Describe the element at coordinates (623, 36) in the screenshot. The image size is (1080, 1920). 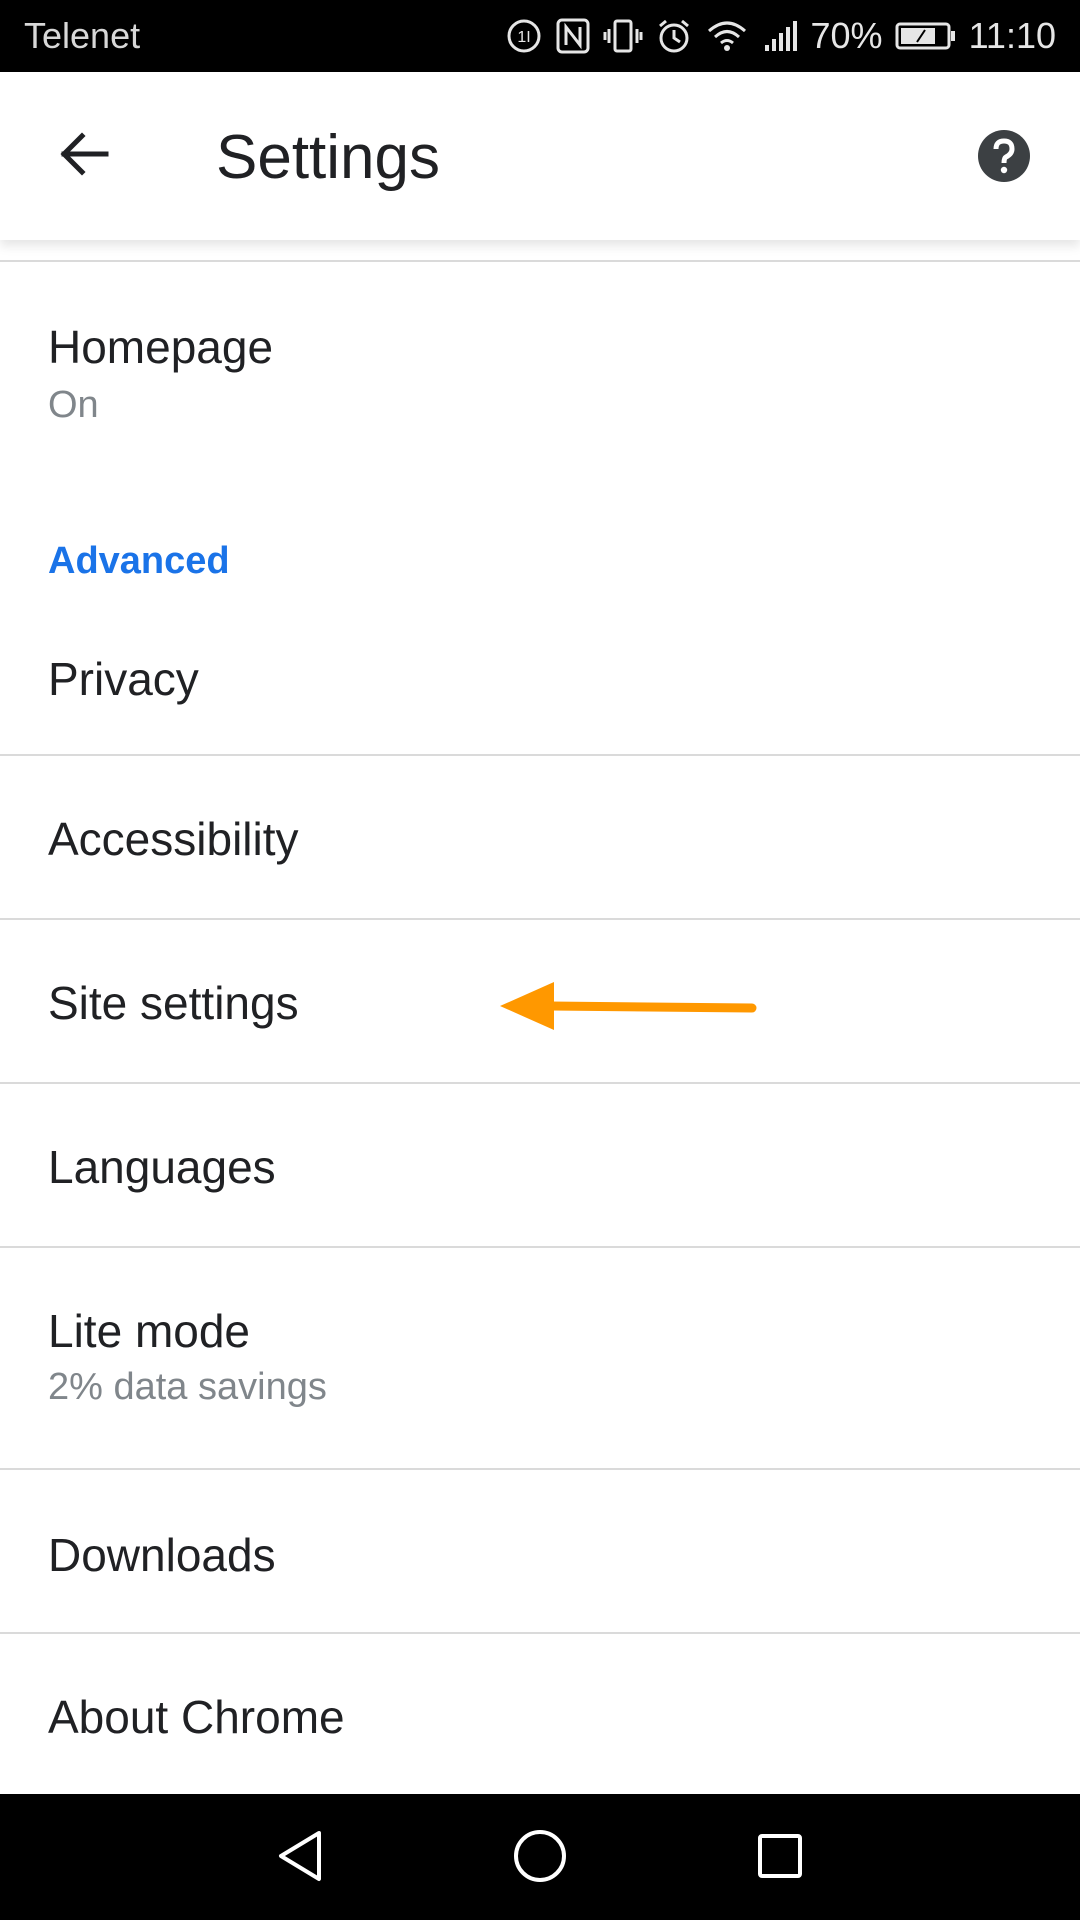
I see `vibrate-icon` at that location.